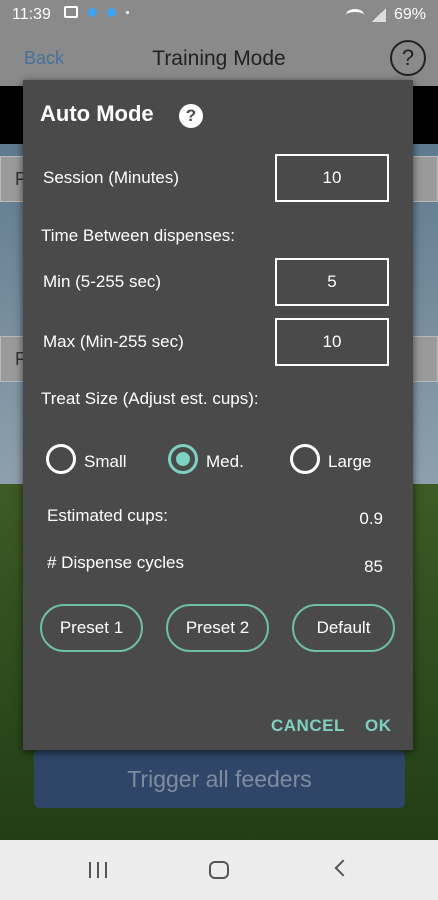 The height and width of the screenshot is (900, 438). Describe the element at coordinates (332, 342) in the screenshot. I see `max-input: 10` at that location.